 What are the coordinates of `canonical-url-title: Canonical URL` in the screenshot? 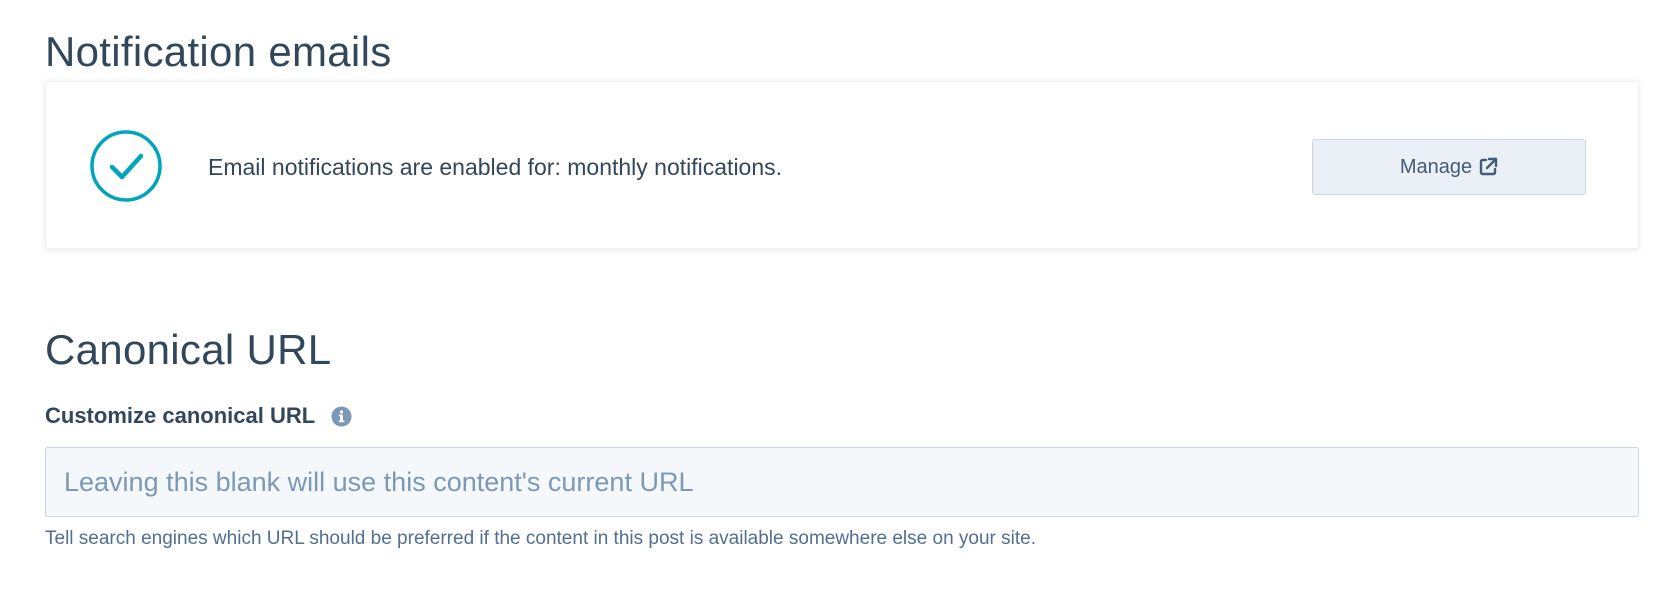 It's located at (188, 349).